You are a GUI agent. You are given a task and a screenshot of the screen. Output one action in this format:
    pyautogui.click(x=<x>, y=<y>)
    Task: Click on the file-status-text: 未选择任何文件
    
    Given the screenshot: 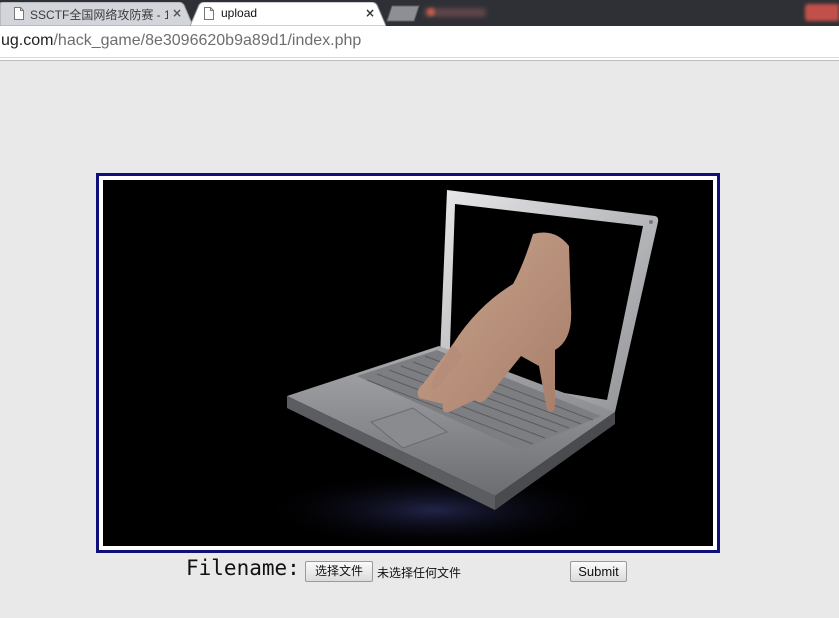 What is the action you would take?
    pyautogui.click(x=419, y=573)
    